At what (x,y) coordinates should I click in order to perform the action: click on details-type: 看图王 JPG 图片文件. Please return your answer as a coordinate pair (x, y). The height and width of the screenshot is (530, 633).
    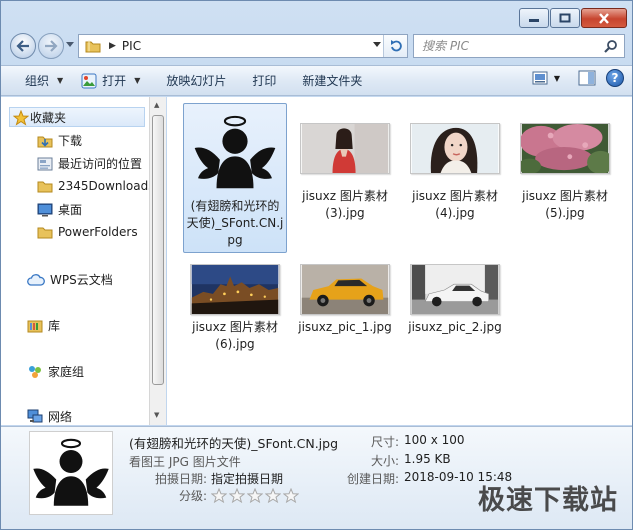
    Looking at the image, I should click on (185, 462).